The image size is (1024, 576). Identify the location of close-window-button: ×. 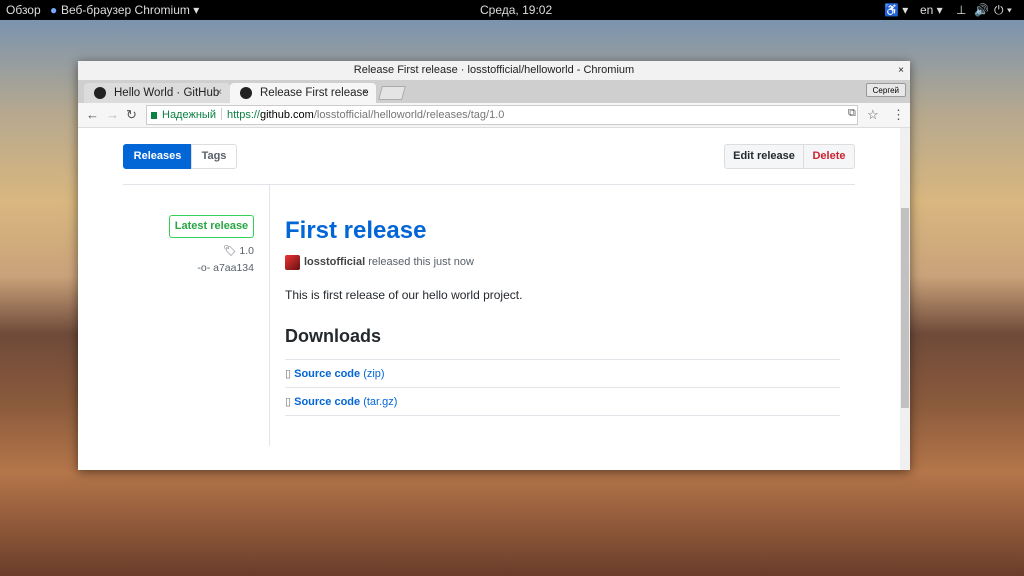
(901, 70).